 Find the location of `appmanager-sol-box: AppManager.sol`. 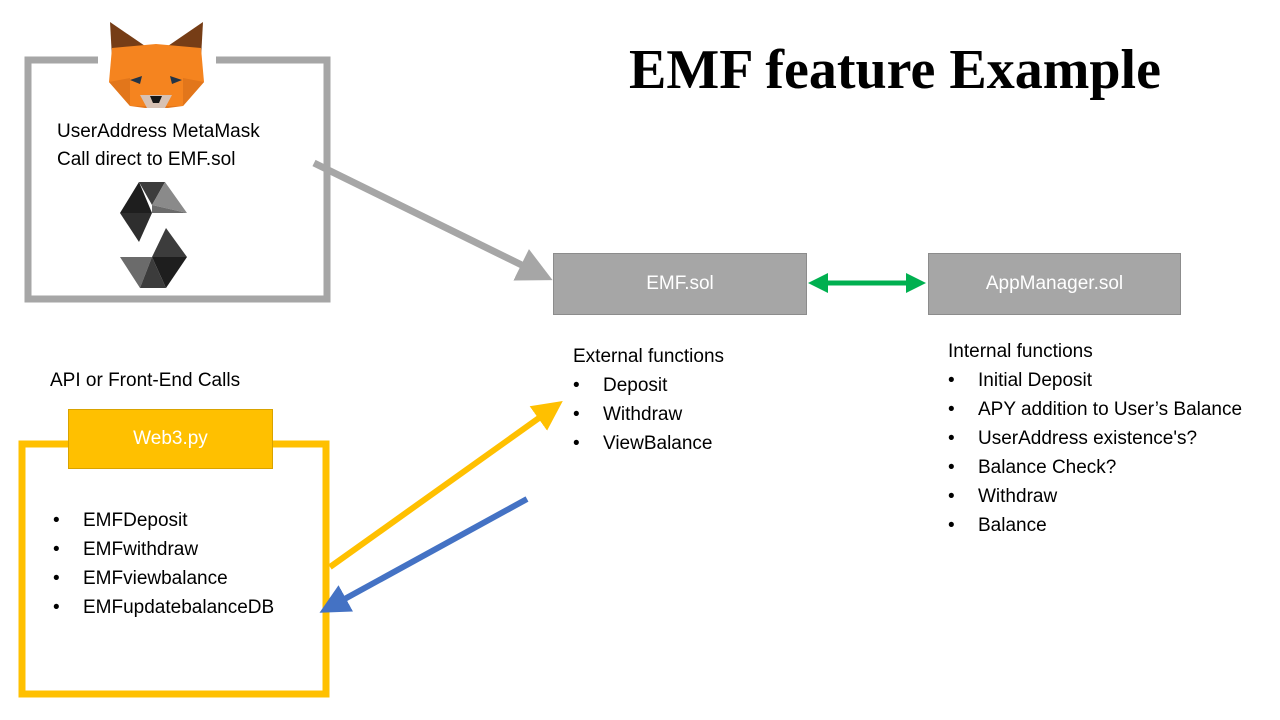

appmanager-sol-box: AppManager.sol is located at coordinates (1054, 284).